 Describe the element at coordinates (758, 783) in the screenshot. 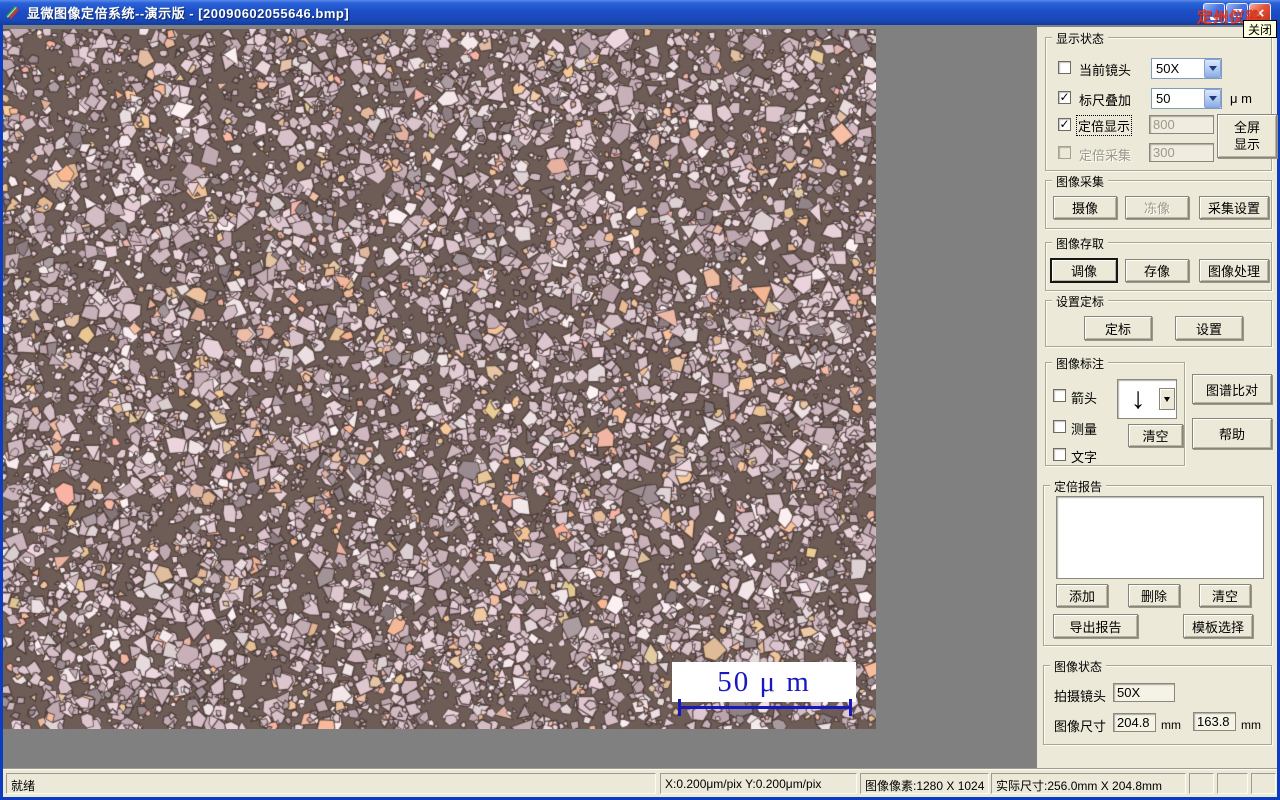

I see `status-pixel-scale: X:0.200μm/pix Y:0.200μm/pix` at that location.